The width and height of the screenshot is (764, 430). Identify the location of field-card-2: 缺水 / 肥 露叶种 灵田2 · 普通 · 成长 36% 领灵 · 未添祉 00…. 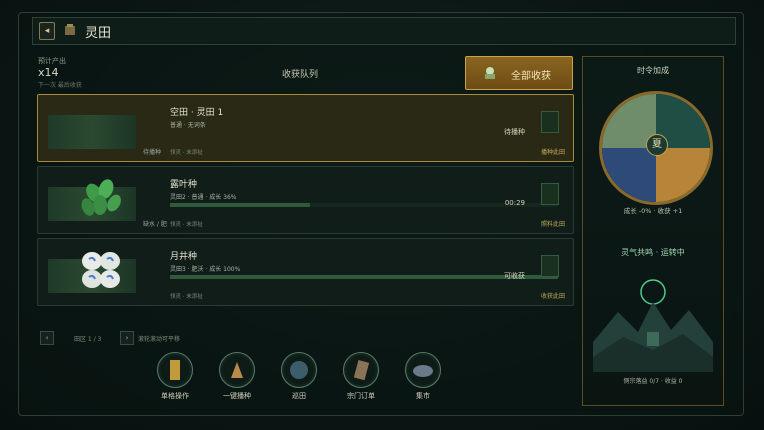
(305, 200).